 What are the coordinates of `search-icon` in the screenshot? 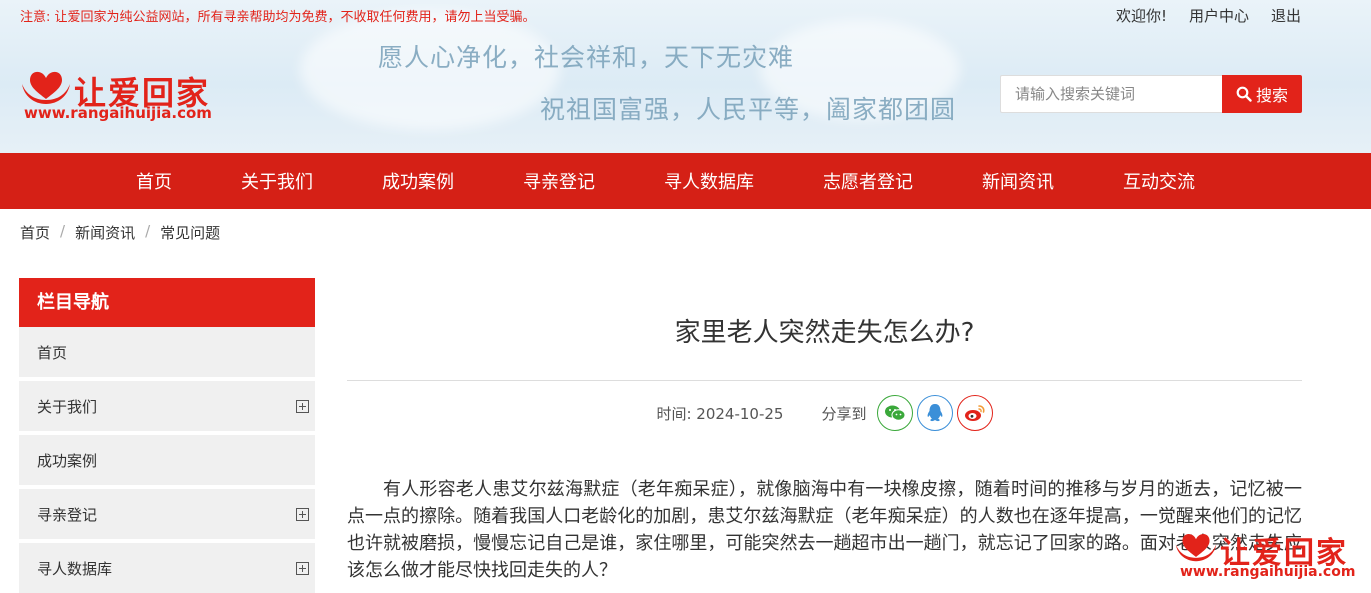 It's located at (1244, 94).